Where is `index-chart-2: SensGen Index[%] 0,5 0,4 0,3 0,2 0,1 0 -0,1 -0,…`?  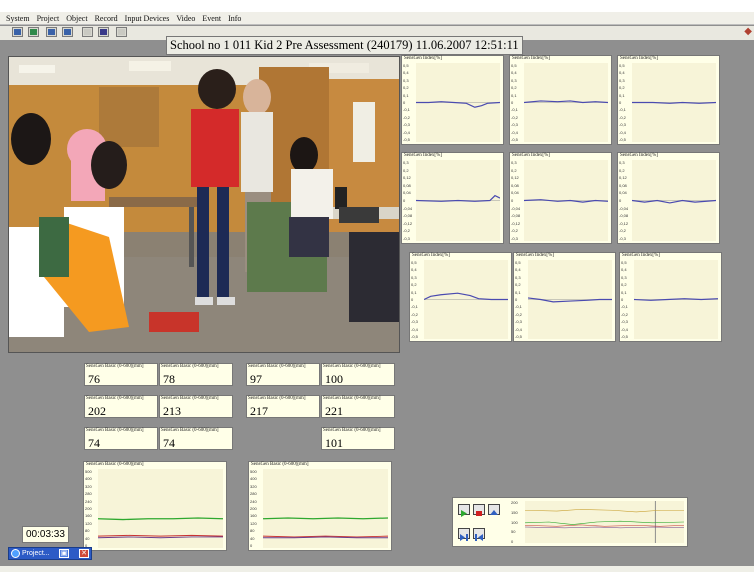 index-chart-2: SensGen Index[%] 0,5 0,4 0,3 0,2 0,1 0 -0,1 -0,… is located at coordinates (560, 100).